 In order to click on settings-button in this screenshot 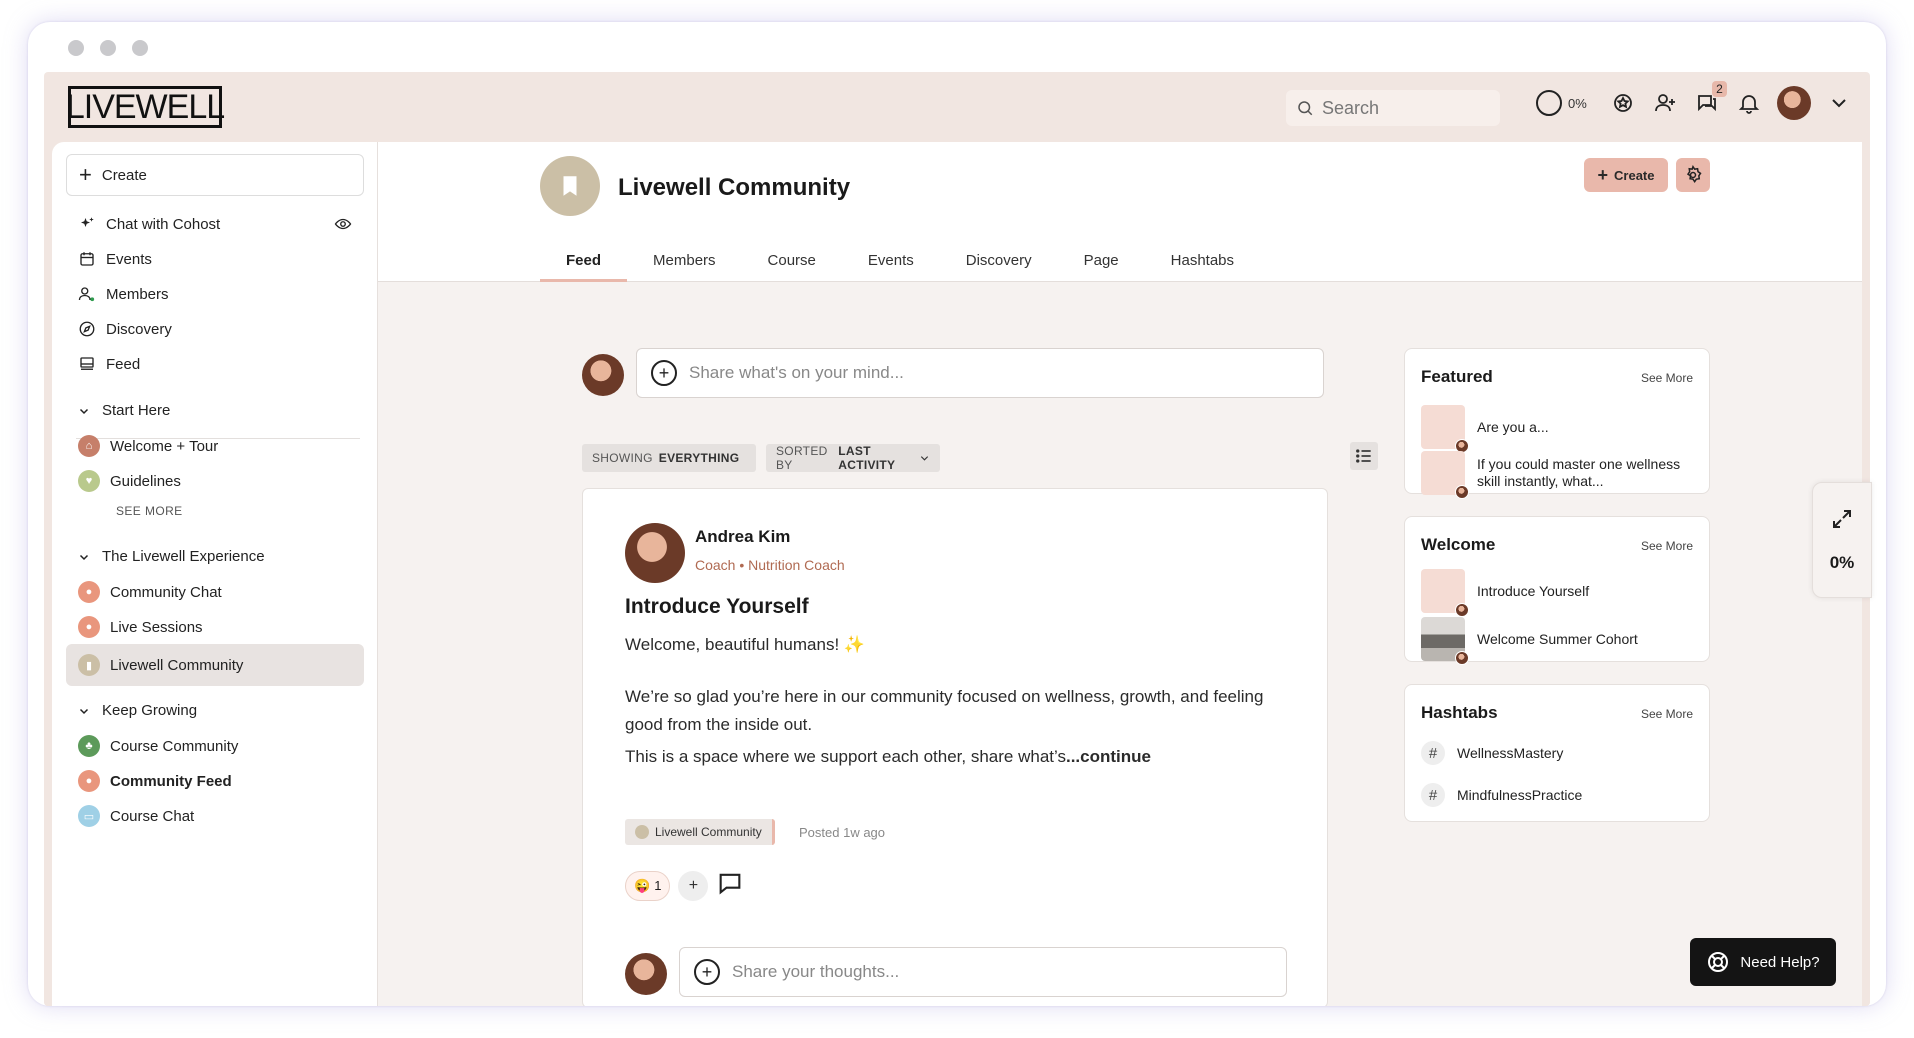, I will do `click(1693, 175)`.